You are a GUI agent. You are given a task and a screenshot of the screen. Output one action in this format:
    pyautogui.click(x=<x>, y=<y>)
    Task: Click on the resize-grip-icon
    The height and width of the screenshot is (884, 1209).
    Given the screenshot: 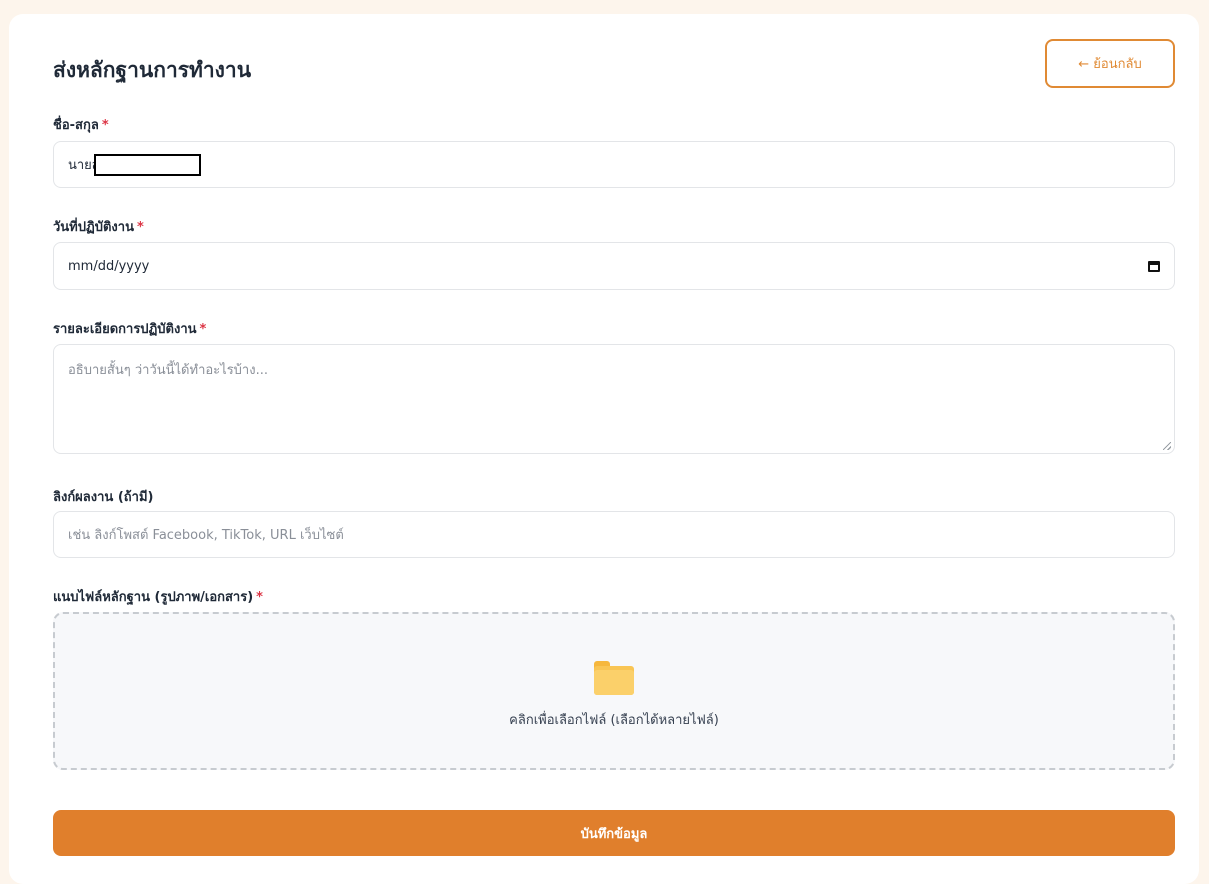 What is the action you would take?
    pyautogui.click(x=1167, y=446)
    